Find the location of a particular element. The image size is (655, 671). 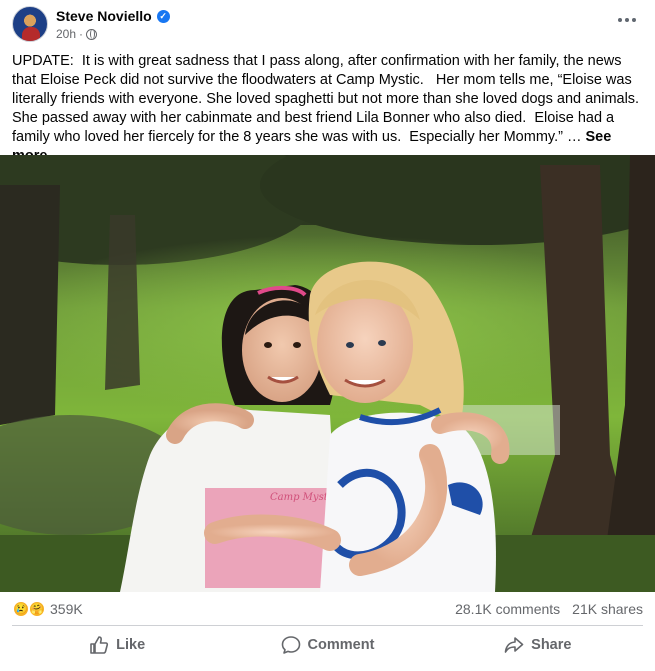

more-options-button is located at coordinates (627, 20).